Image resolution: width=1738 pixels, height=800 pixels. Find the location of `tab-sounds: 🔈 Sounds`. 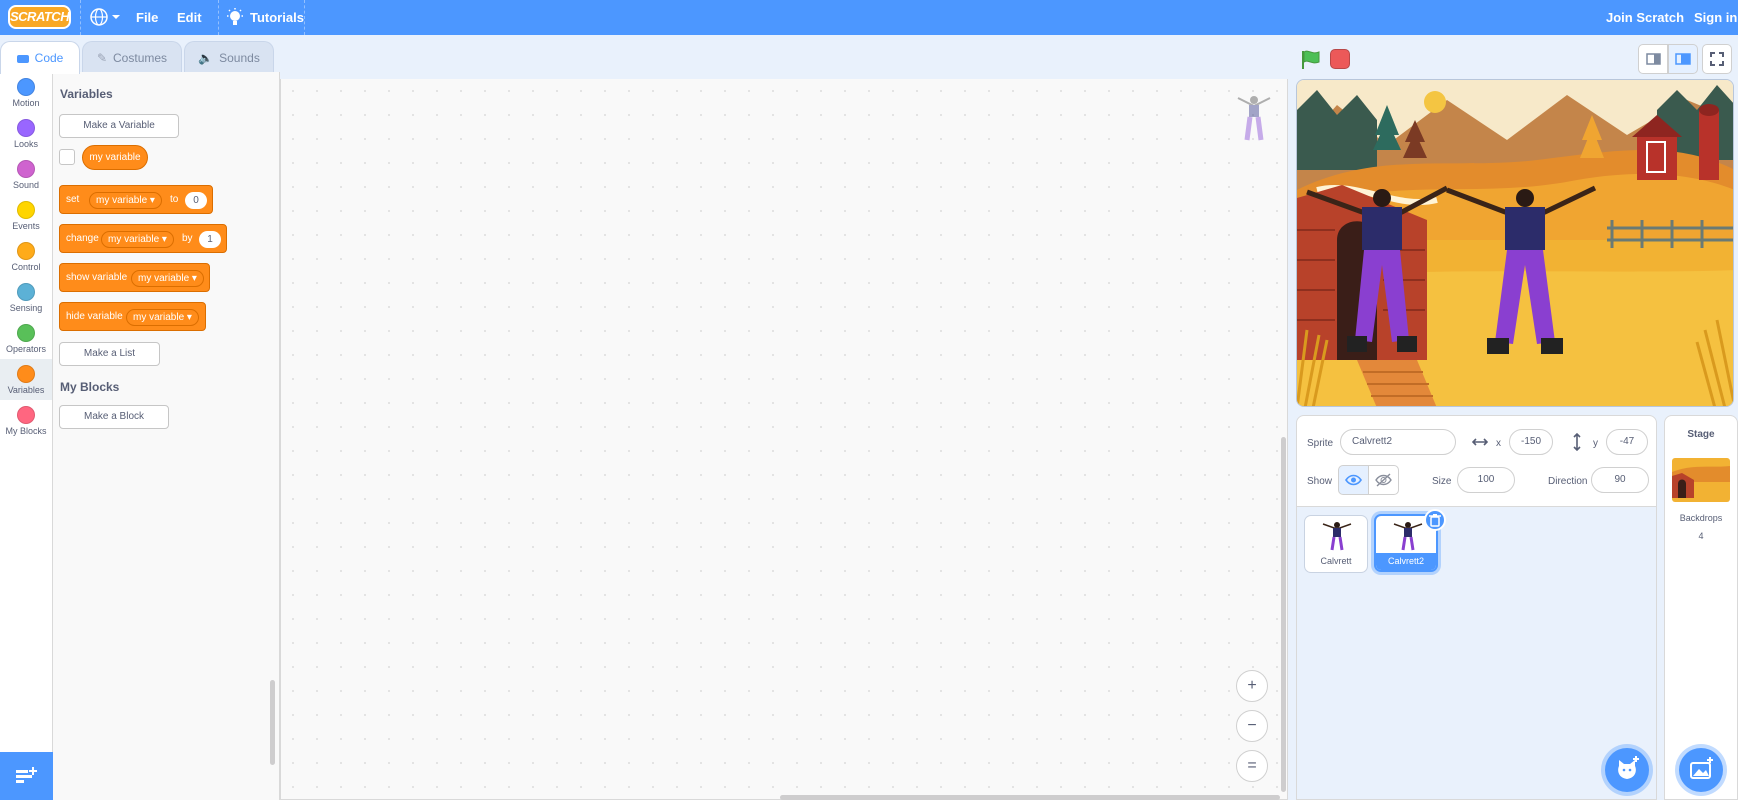

tab-sounds: 🔈 Sounds is located at coordinates (229, 57).